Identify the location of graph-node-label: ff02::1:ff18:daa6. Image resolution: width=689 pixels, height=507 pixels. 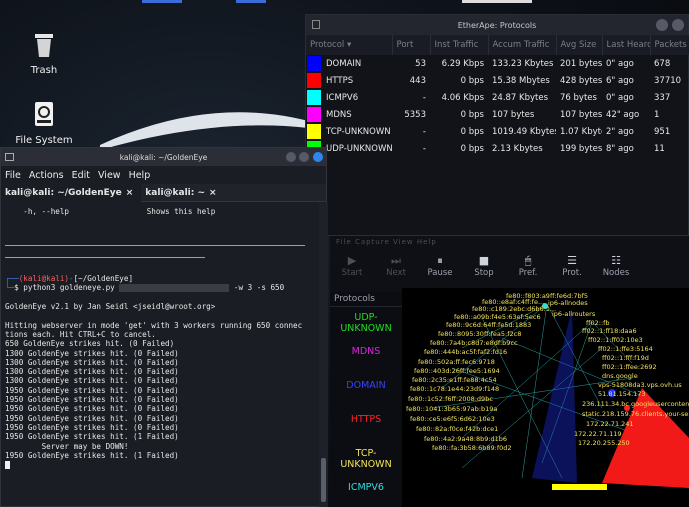
(609, 331).